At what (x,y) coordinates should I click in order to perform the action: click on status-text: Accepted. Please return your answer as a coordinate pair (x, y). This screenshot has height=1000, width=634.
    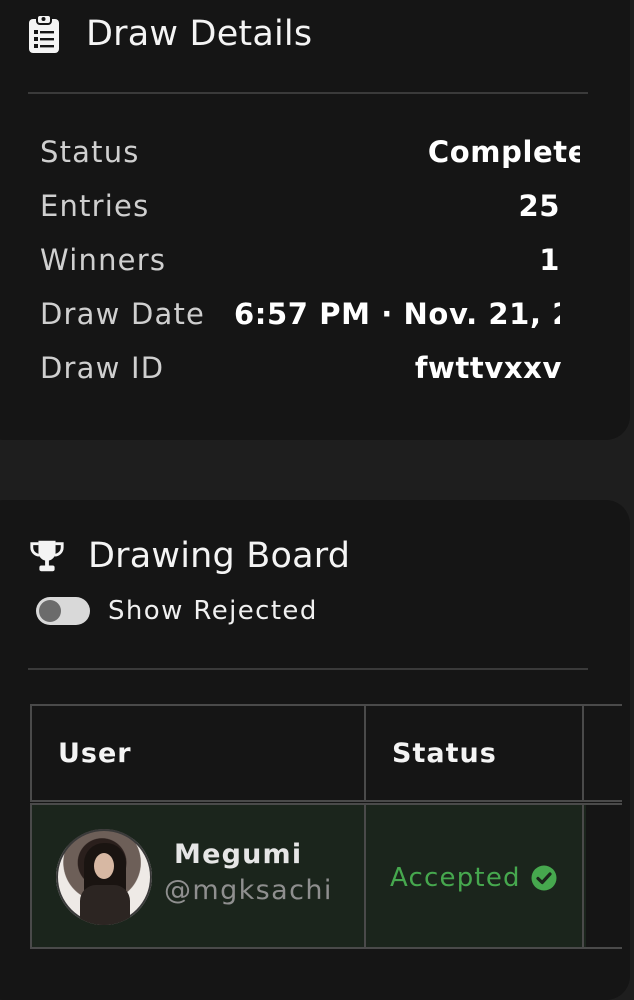
    Looking at the image, I should click on (455, 878).